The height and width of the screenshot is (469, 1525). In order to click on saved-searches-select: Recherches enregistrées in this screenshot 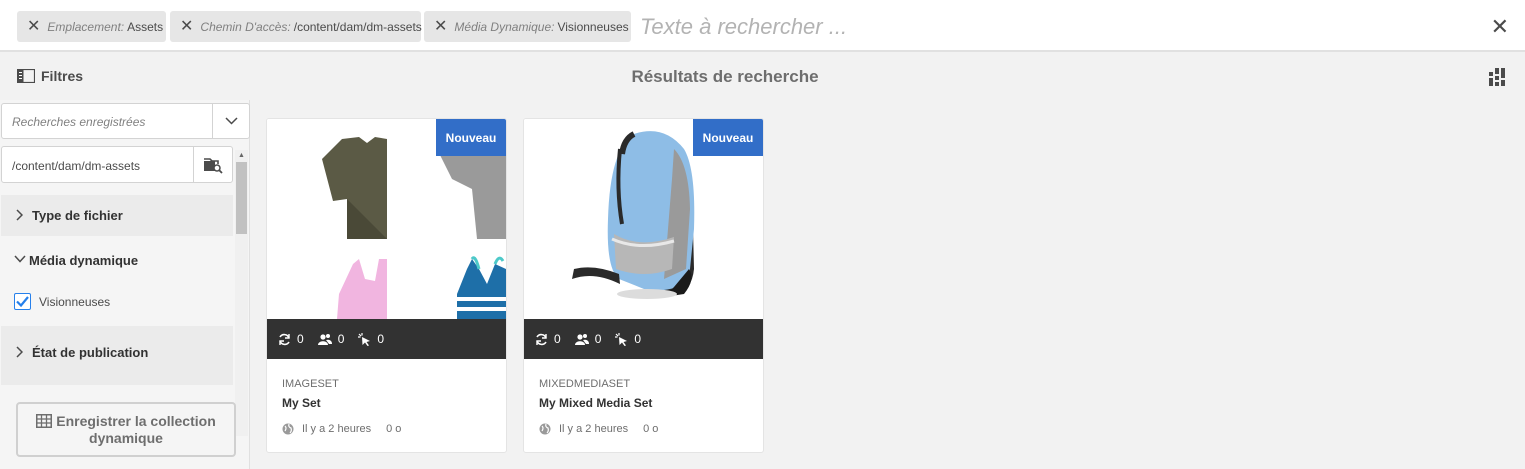, I will do `click(125, 121)`.